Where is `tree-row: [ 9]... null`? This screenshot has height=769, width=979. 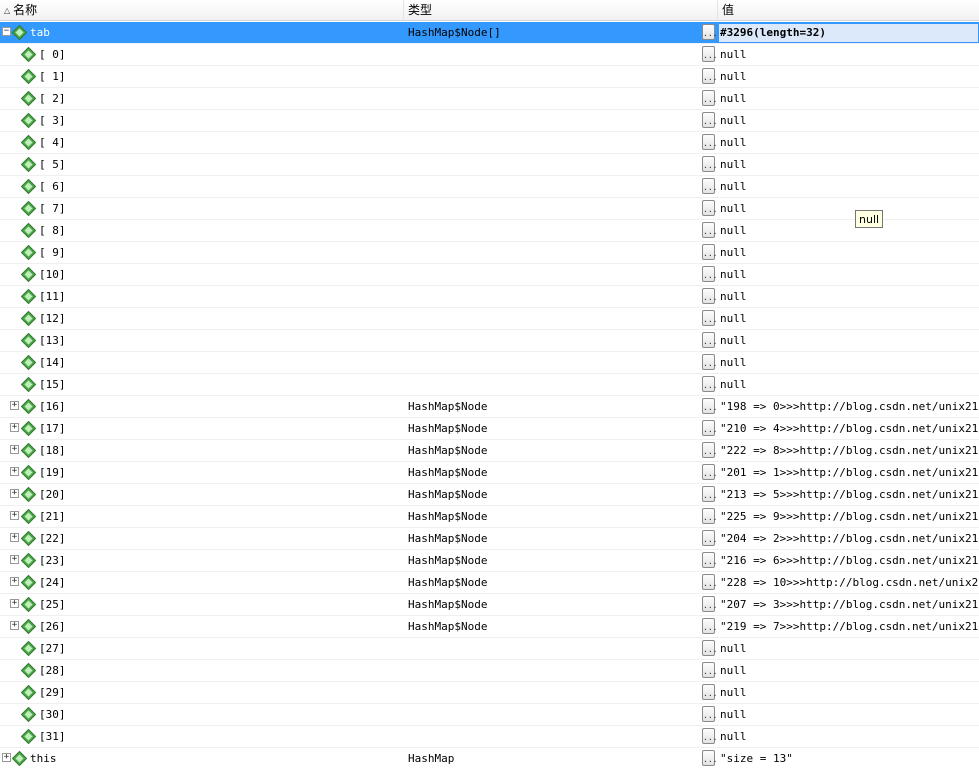
tree-row: [ 9]... null is located at coordinates (489, 253).